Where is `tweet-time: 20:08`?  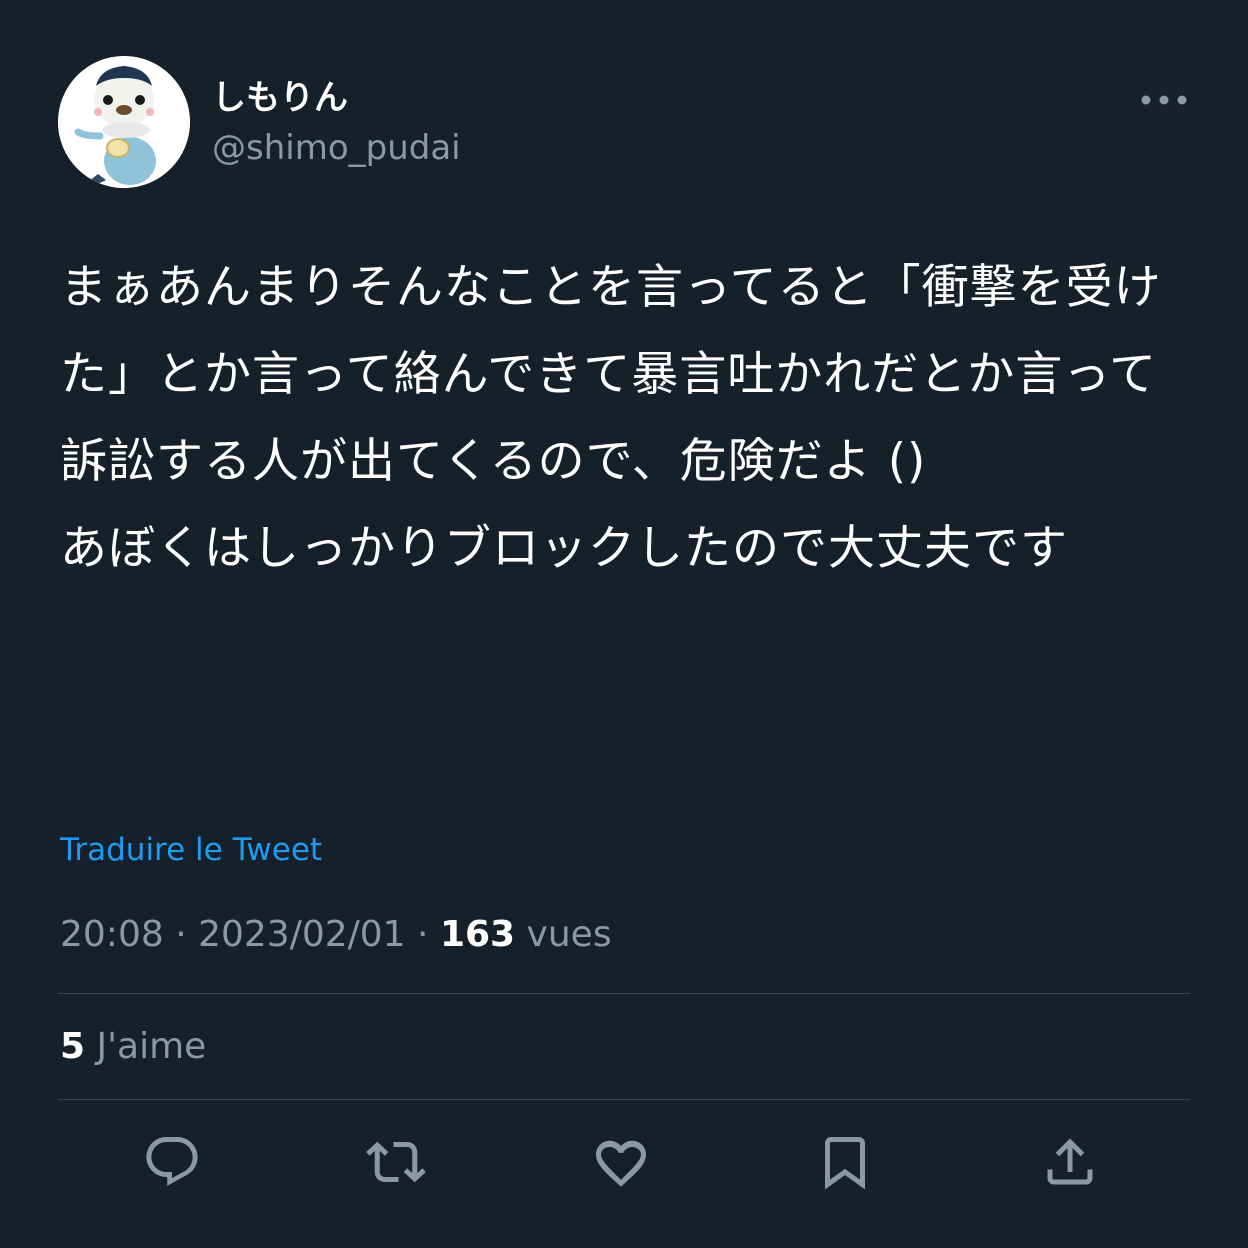 tweet-time: 20:08 is located at coordinates (112, 934).